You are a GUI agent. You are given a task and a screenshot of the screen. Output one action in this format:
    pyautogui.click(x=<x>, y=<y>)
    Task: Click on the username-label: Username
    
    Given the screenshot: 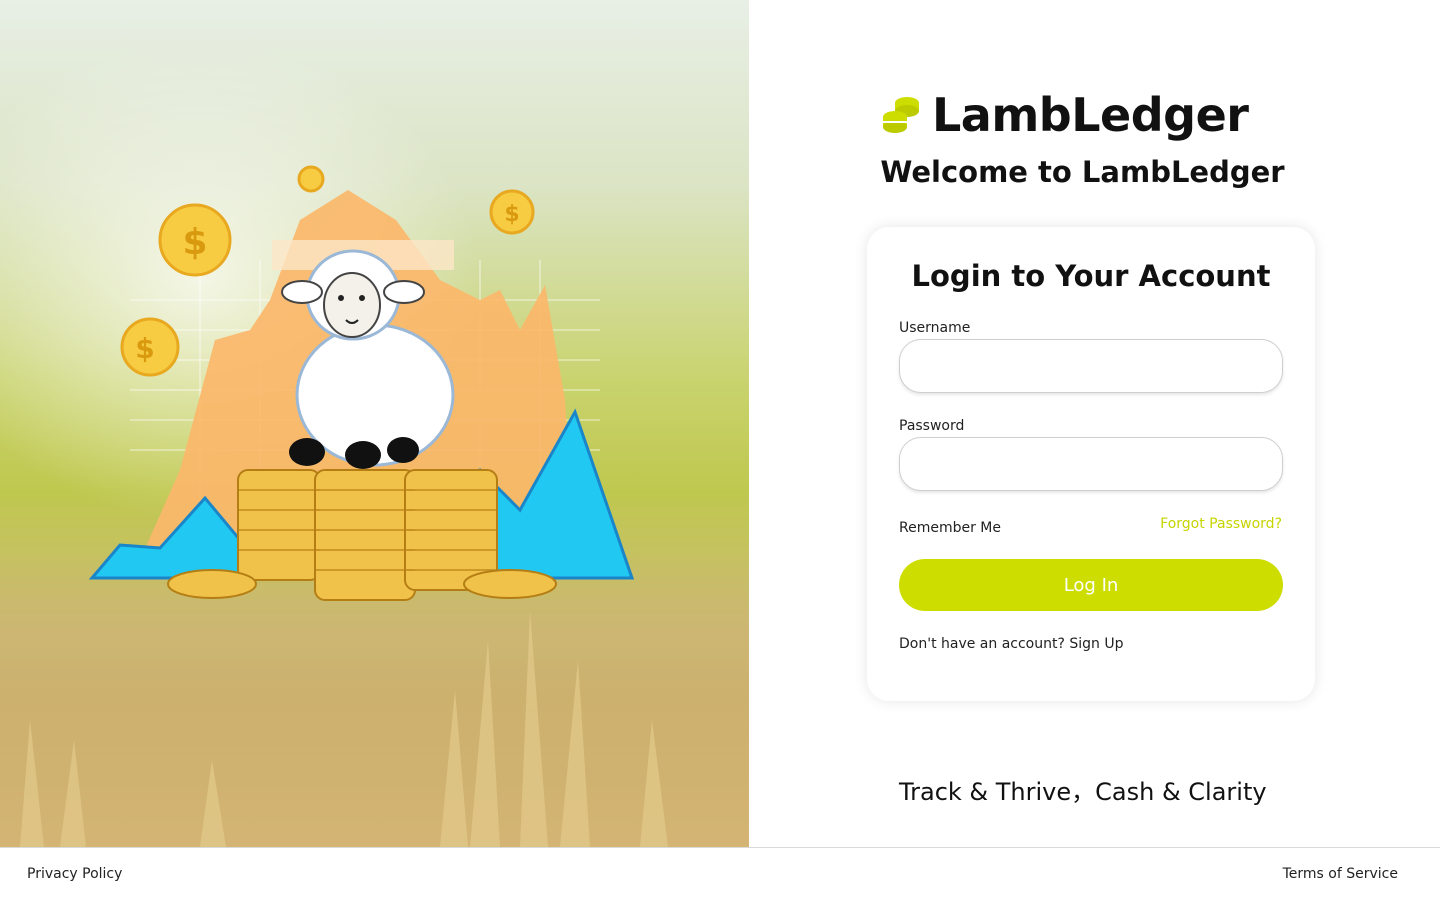 What is the action you would take?
    pyautogui.click(x=935, y=328)
    